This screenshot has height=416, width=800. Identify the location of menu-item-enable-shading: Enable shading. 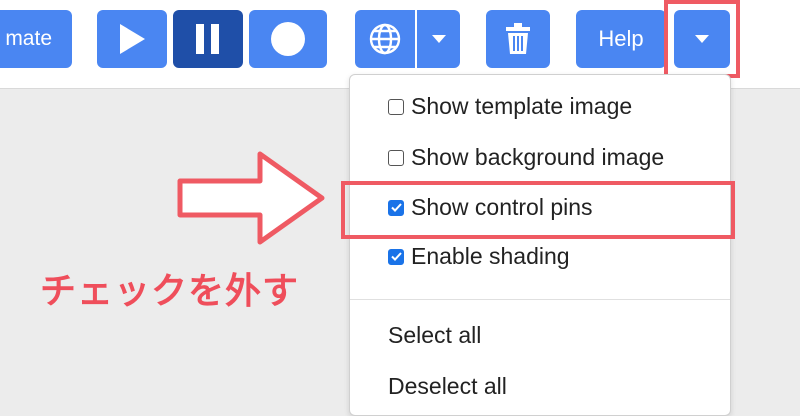
(479, 256).